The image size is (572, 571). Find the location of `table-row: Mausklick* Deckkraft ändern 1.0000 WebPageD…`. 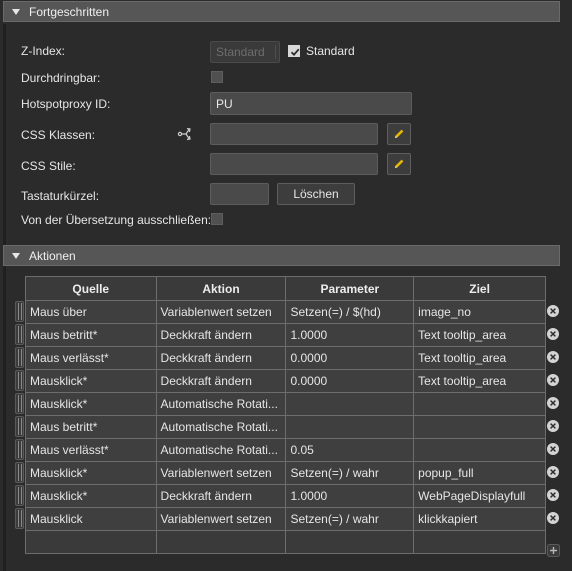

table-row: Mausklick* Deckkraft ändern 1.0000 WebPageD… is located at coordinates (285, 496).